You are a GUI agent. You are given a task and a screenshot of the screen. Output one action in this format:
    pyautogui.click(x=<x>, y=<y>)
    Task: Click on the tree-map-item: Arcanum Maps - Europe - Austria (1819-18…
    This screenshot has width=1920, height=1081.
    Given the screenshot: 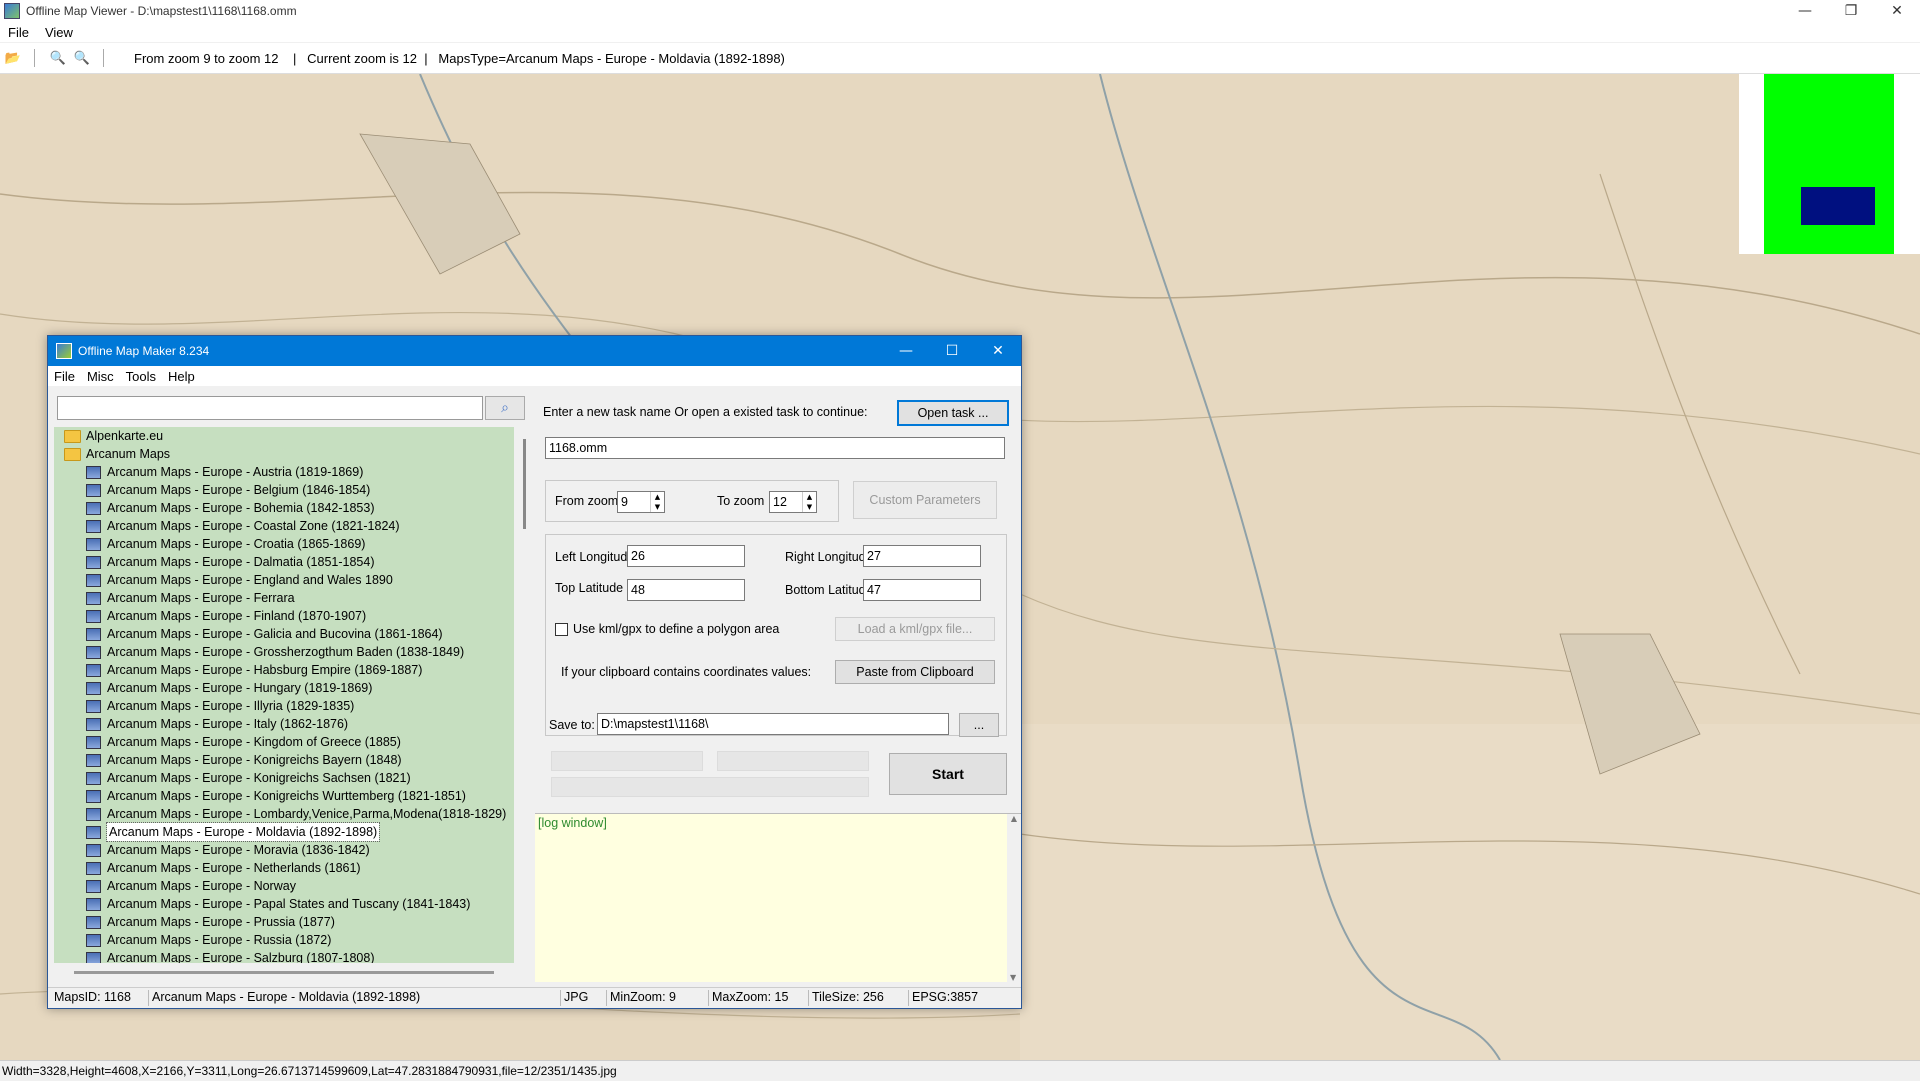 What is the action you would take?
    pyautogui.click(x=284, y=472)
    